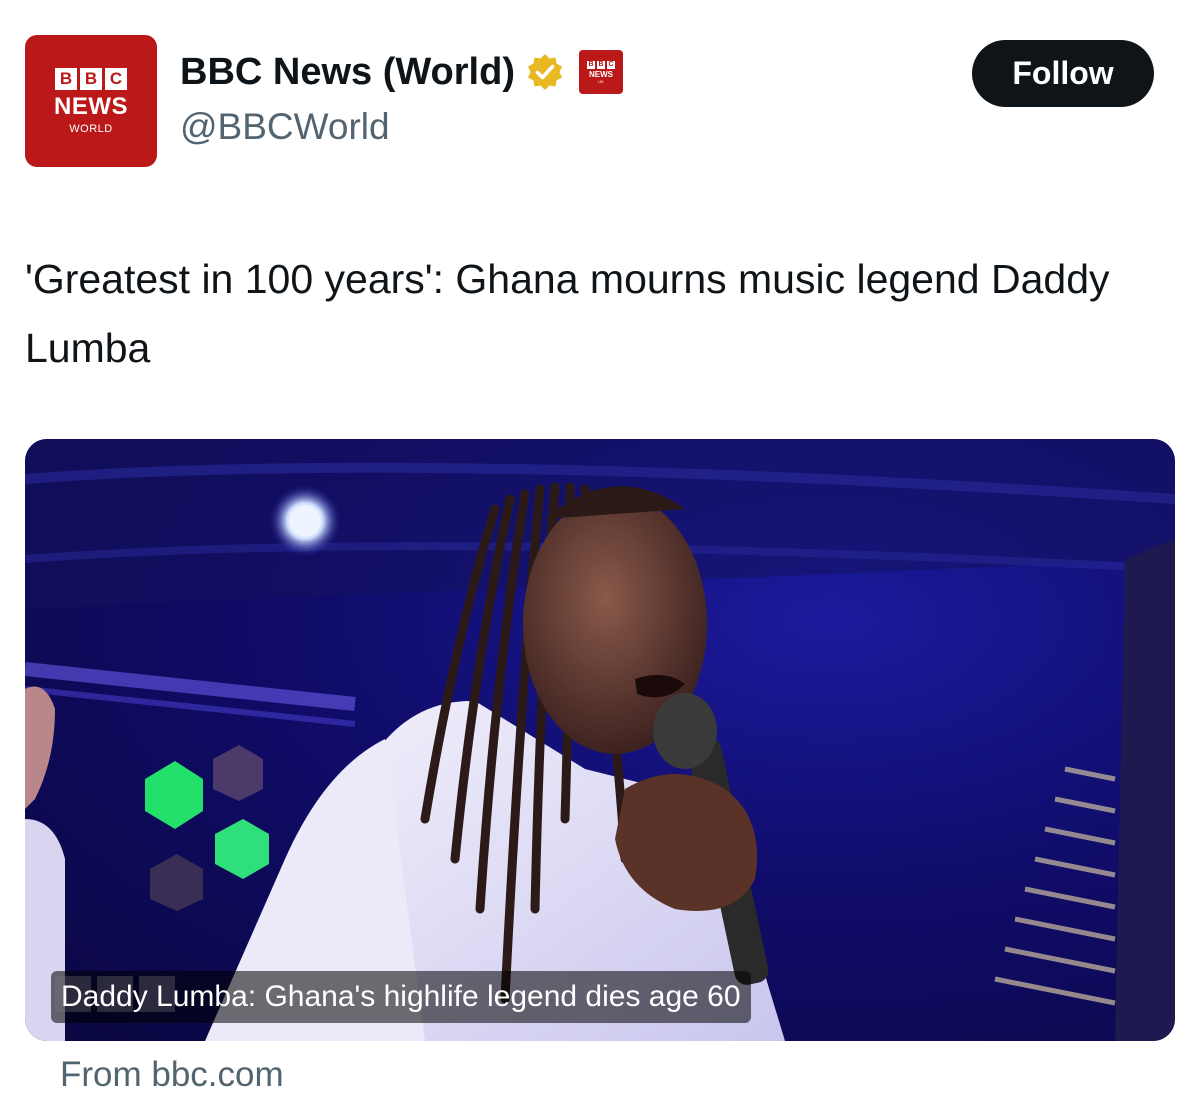 Image resolution: width=1200 pixels, height=1120 pixels. I want to click on gold-verified-icon, so click(545, 72).